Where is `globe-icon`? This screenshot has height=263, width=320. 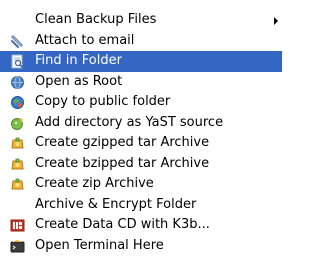 globe-icon is located at coordinates (17, 82).